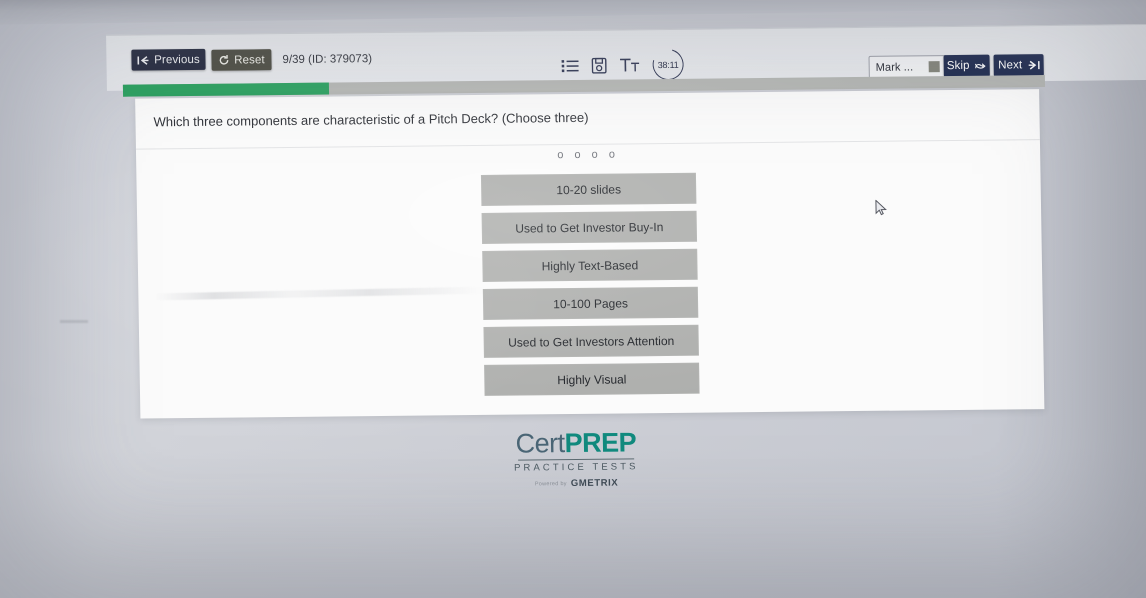  What do you see at coordinates (143, 60) in the screenshot?
I see `arrow-to-left-icon` at bounding box center [143, 60].